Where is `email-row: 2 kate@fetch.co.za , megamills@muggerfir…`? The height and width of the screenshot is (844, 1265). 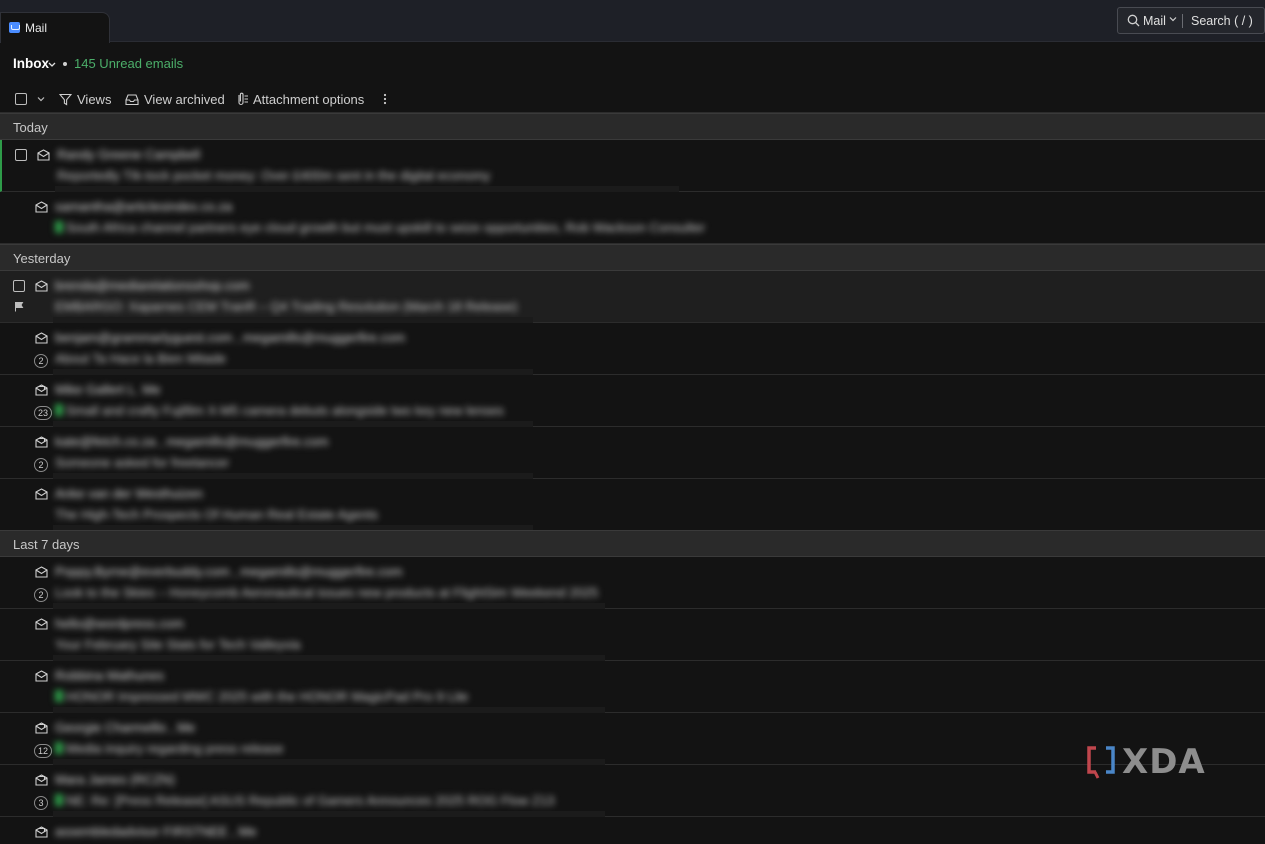 email-row: 2 kate@fetch.co.za , megamills@muggerfir… is located at coordinates (632, 453).